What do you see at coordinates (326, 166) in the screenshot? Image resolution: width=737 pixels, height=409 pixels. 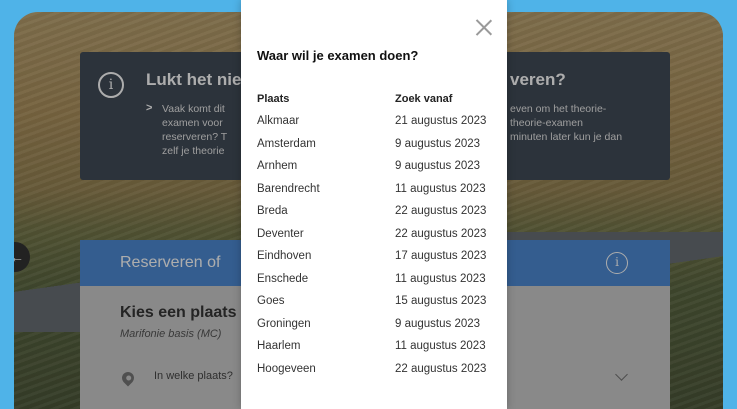 I see `place-name: Arnhem` at bounding box center [326, 166].